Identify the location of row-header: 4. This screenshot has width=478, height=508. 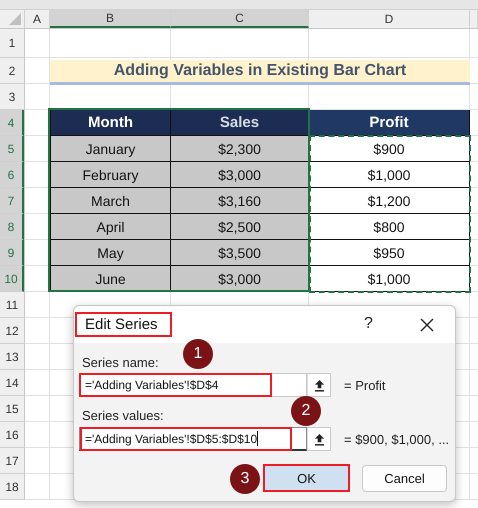
(12, 123).